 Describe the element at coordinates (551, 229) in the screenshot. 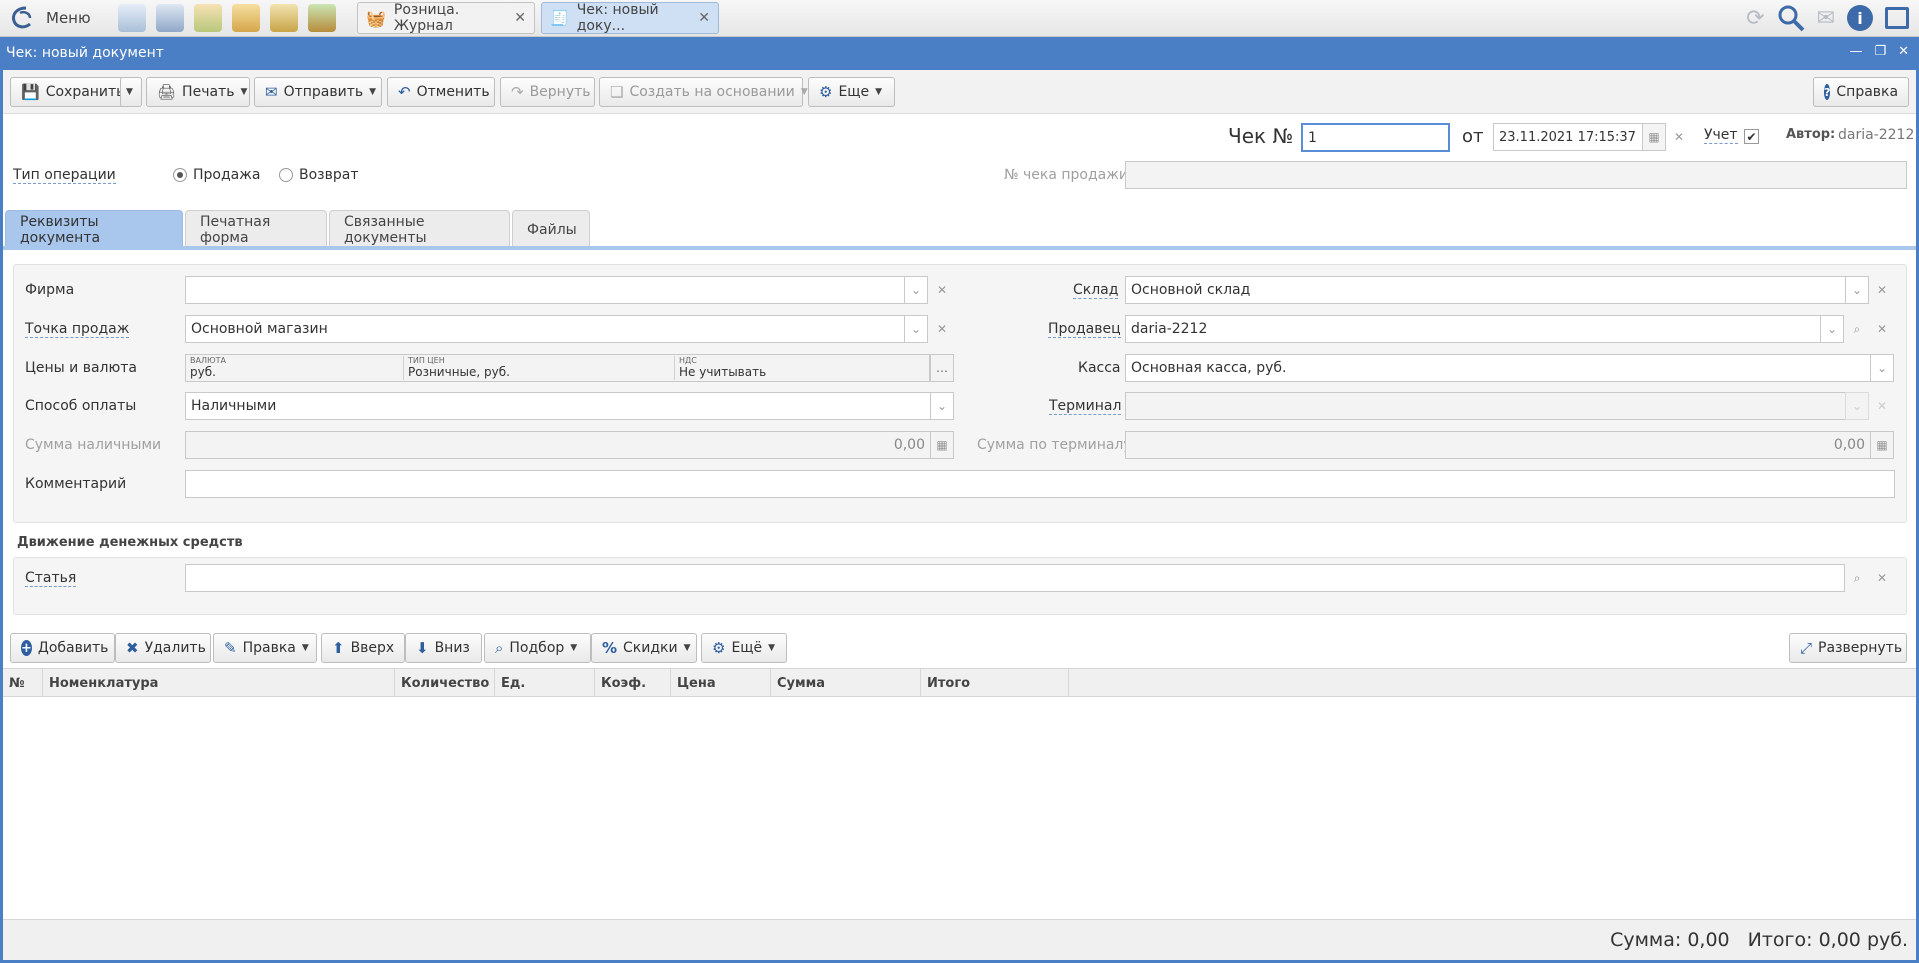

I see `tab-files: Файлы` at that location.